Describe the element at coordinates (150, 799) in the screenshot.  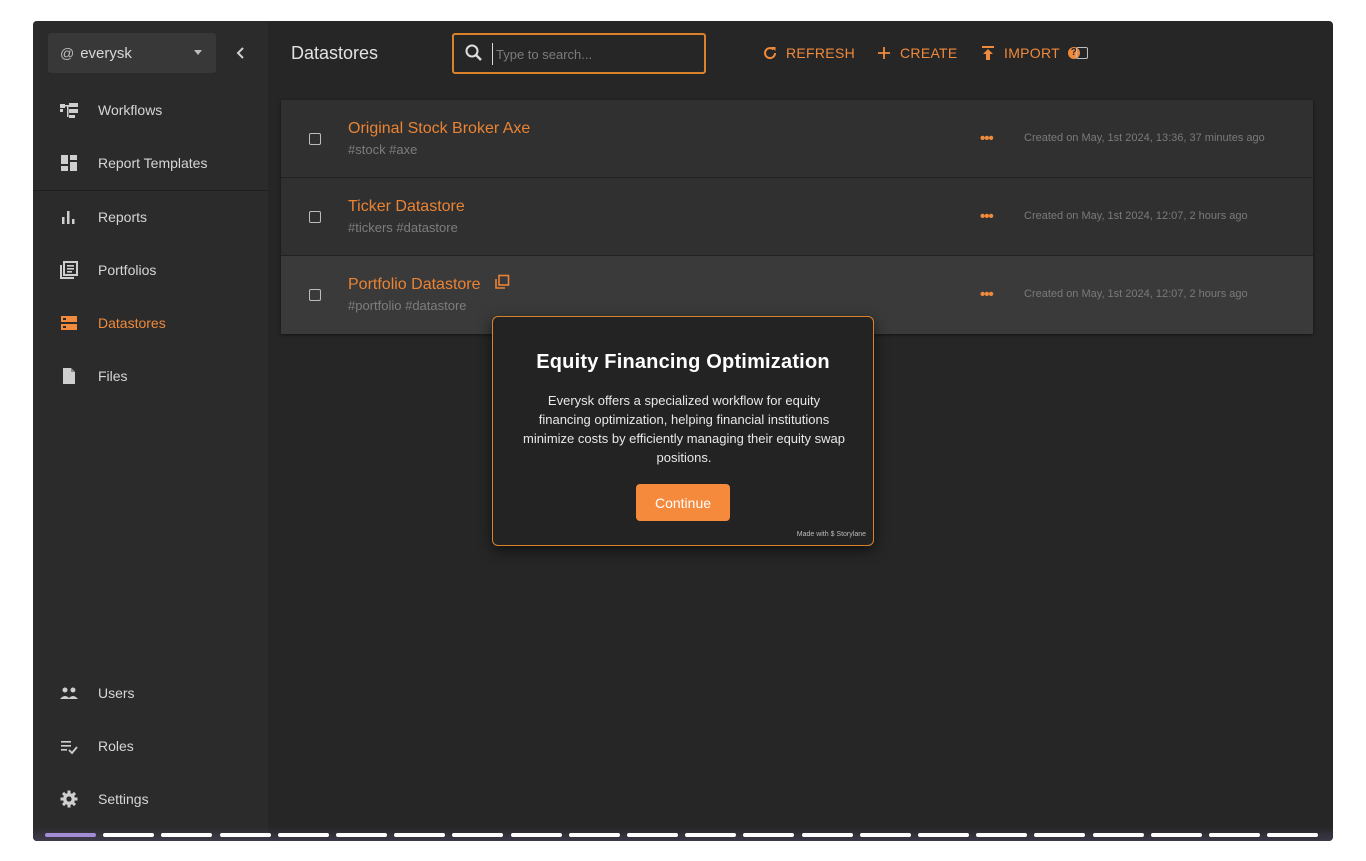
I see `sidebar-item-settings: Settings` at that location.